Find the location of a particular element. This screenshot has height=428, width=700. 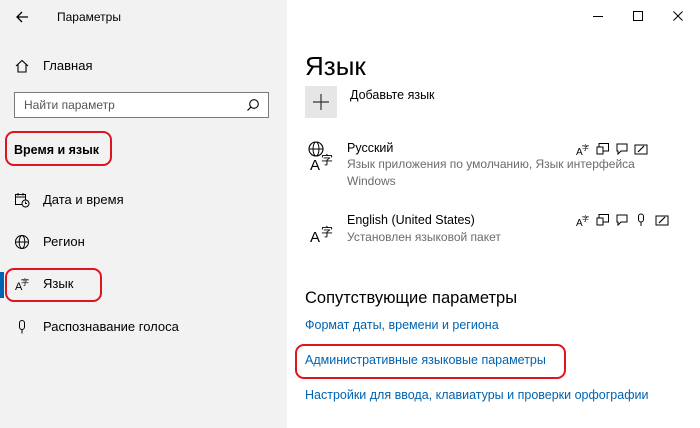

nav-home-label: Главная is located at coordinates (68, 65).